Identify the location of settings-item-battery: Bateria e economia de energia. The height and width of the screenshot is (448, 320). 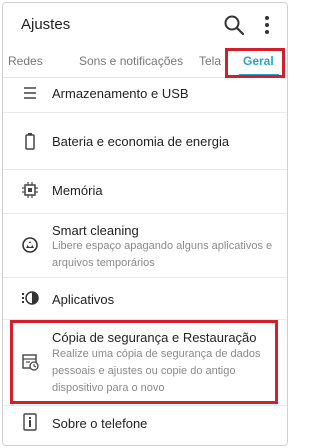
(145, 141).